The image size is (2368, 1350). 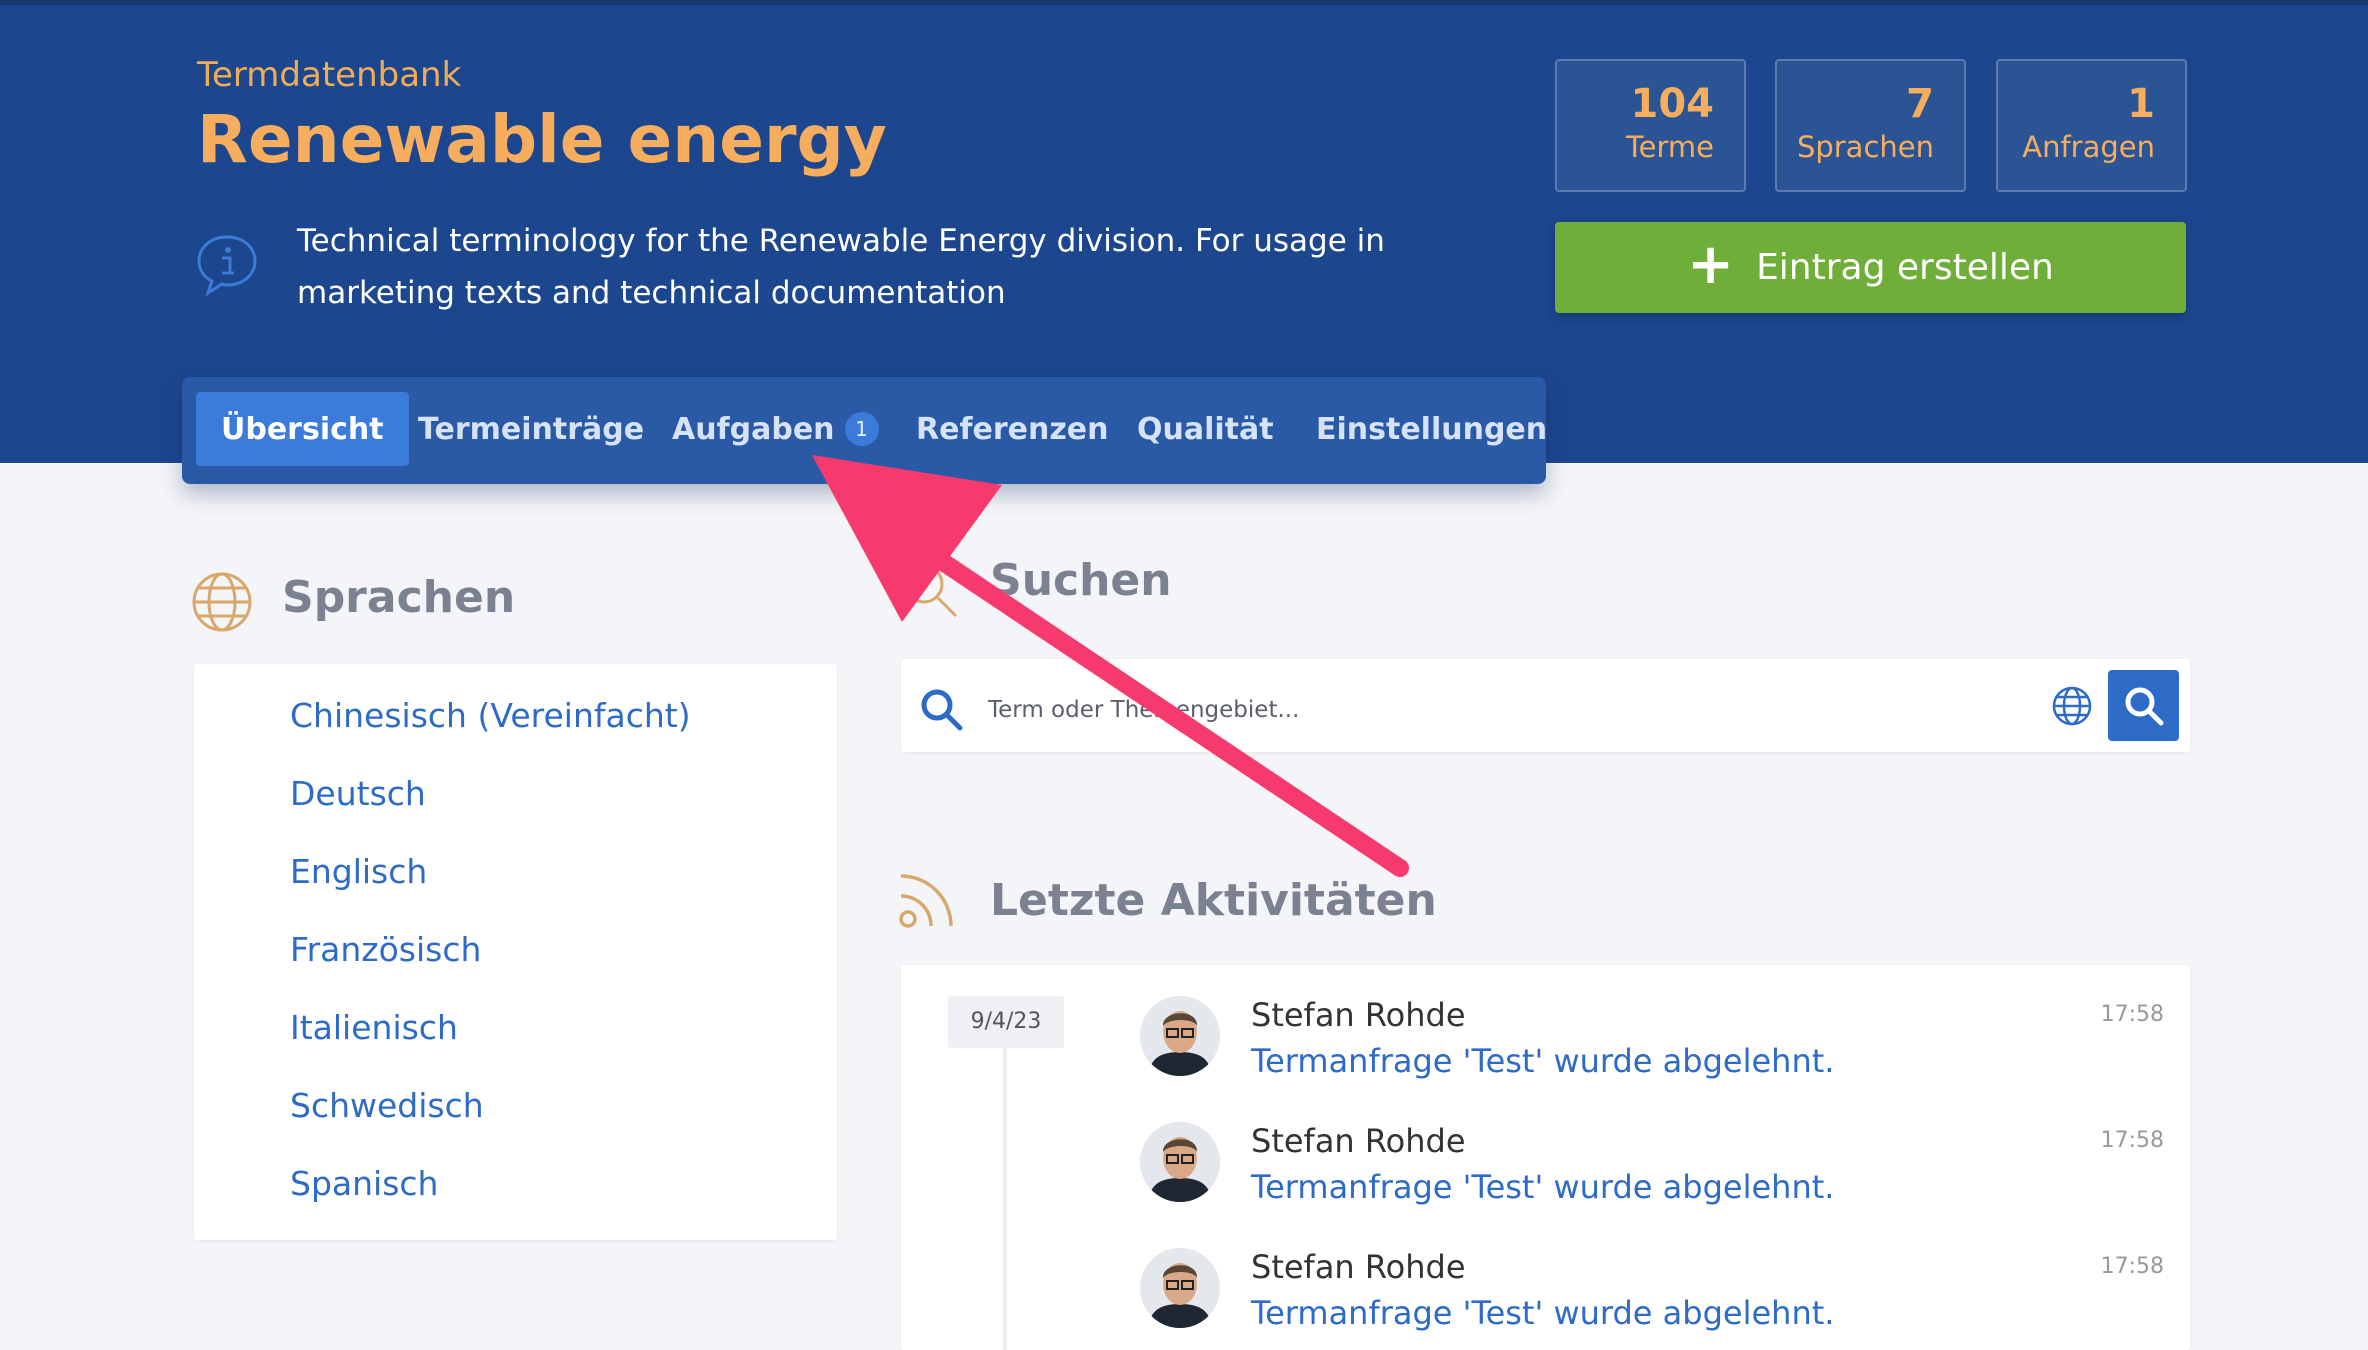 I want to click on create-entry-label: Eintrag erstellen, so click(x=1905, y=267).